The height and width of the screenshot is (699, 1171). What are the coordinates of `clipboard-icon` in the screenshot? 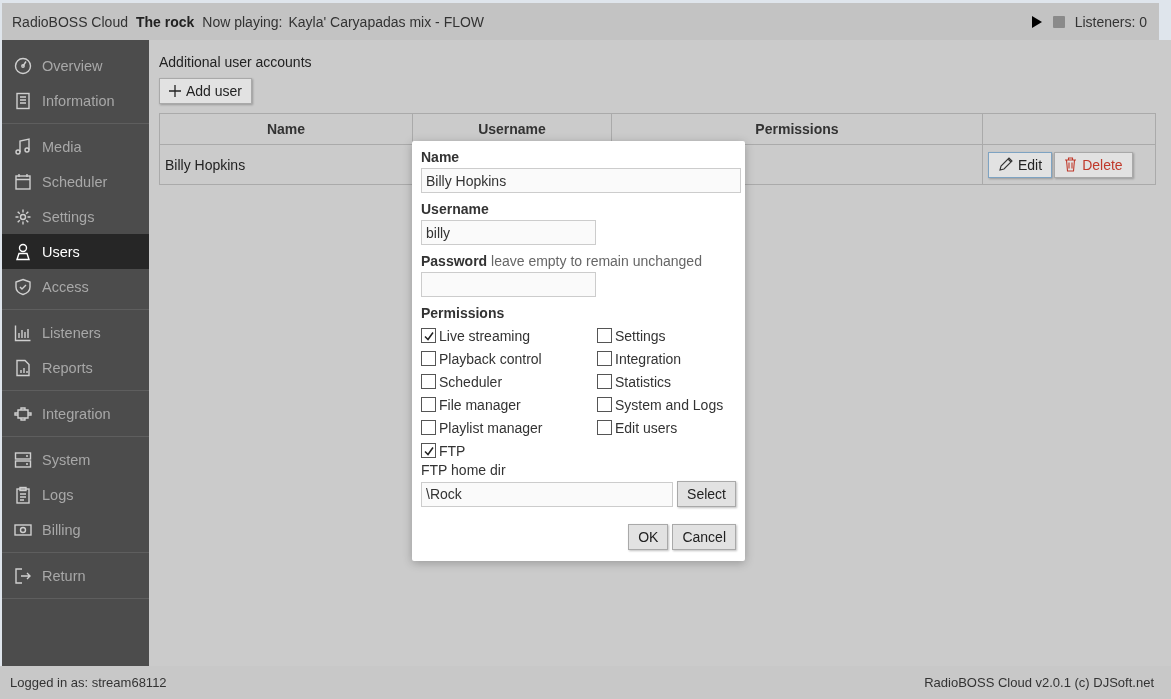 It's located at (23, 494).